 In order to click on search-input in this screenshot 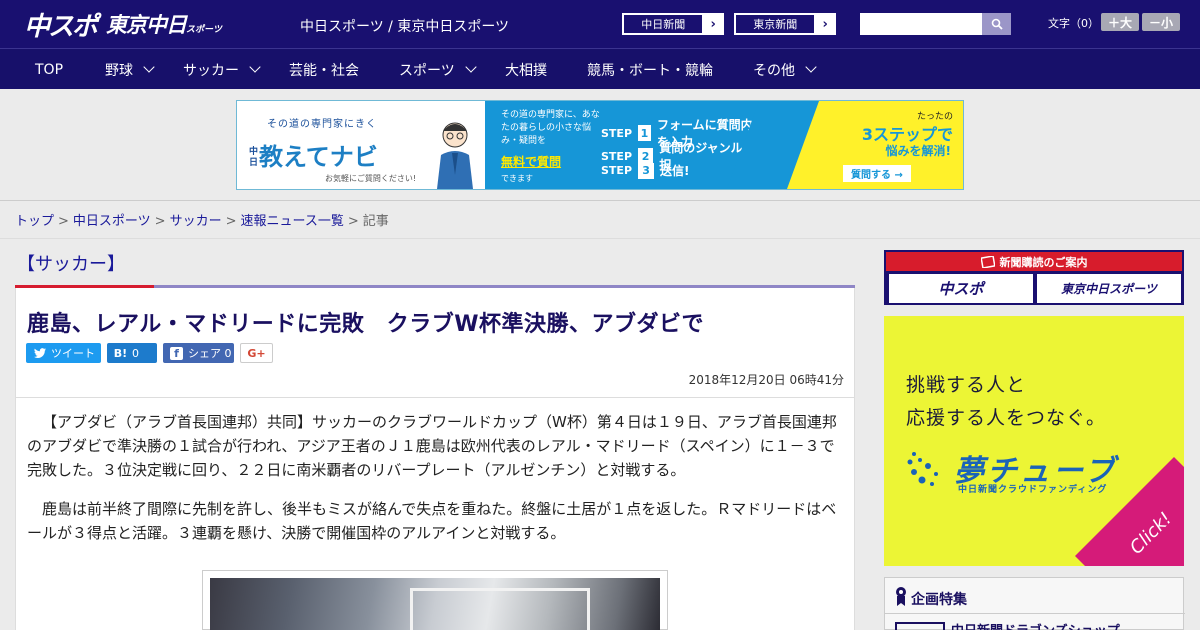, I will do `click(921, 24)`.